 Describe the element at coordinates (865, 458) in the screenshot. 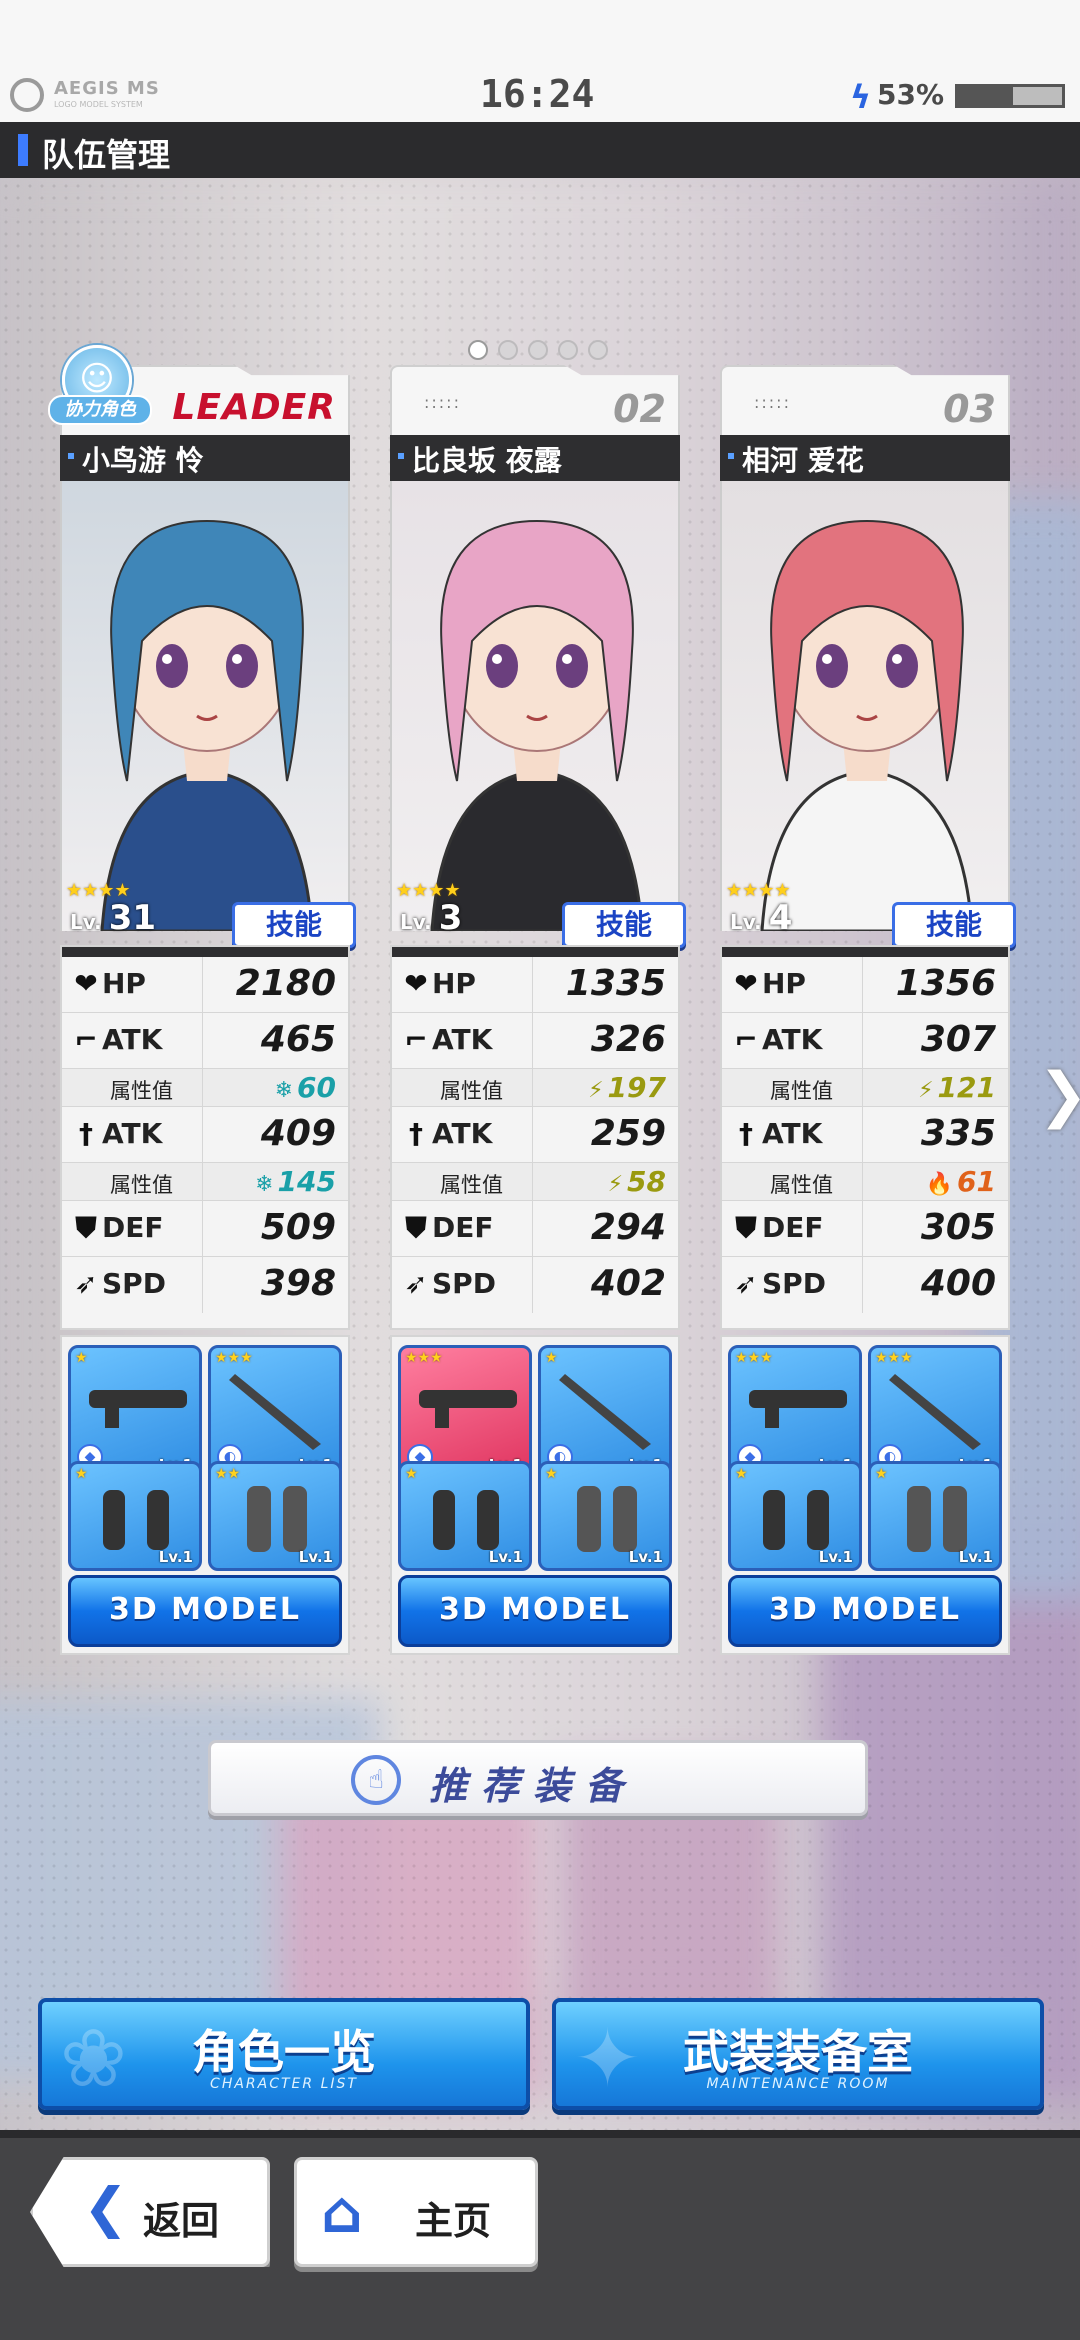

I see `name-bar: 相河 爱花` at that location.